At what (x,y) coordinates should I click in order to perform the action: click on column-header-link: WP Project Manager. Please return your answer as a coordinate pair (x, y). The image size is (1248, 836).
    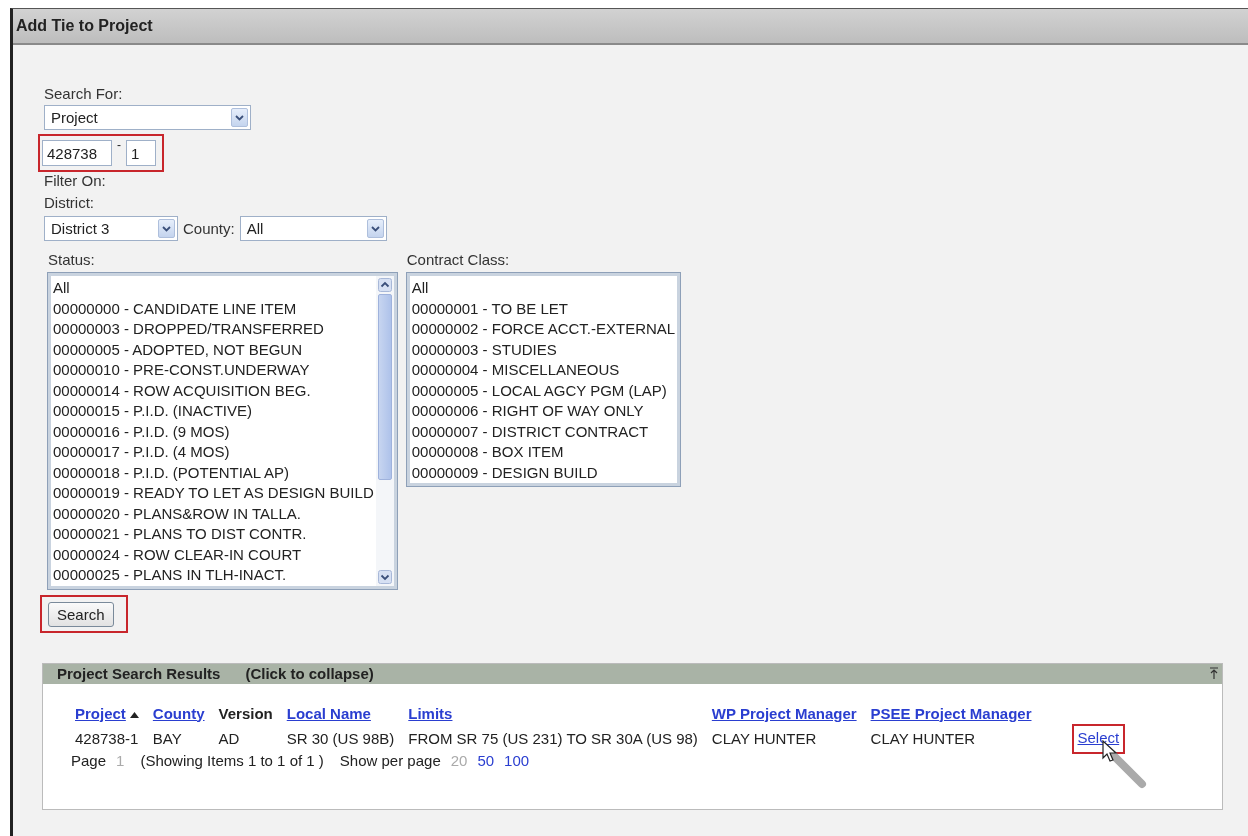
    Looking at the image, I should click on (784, 713).